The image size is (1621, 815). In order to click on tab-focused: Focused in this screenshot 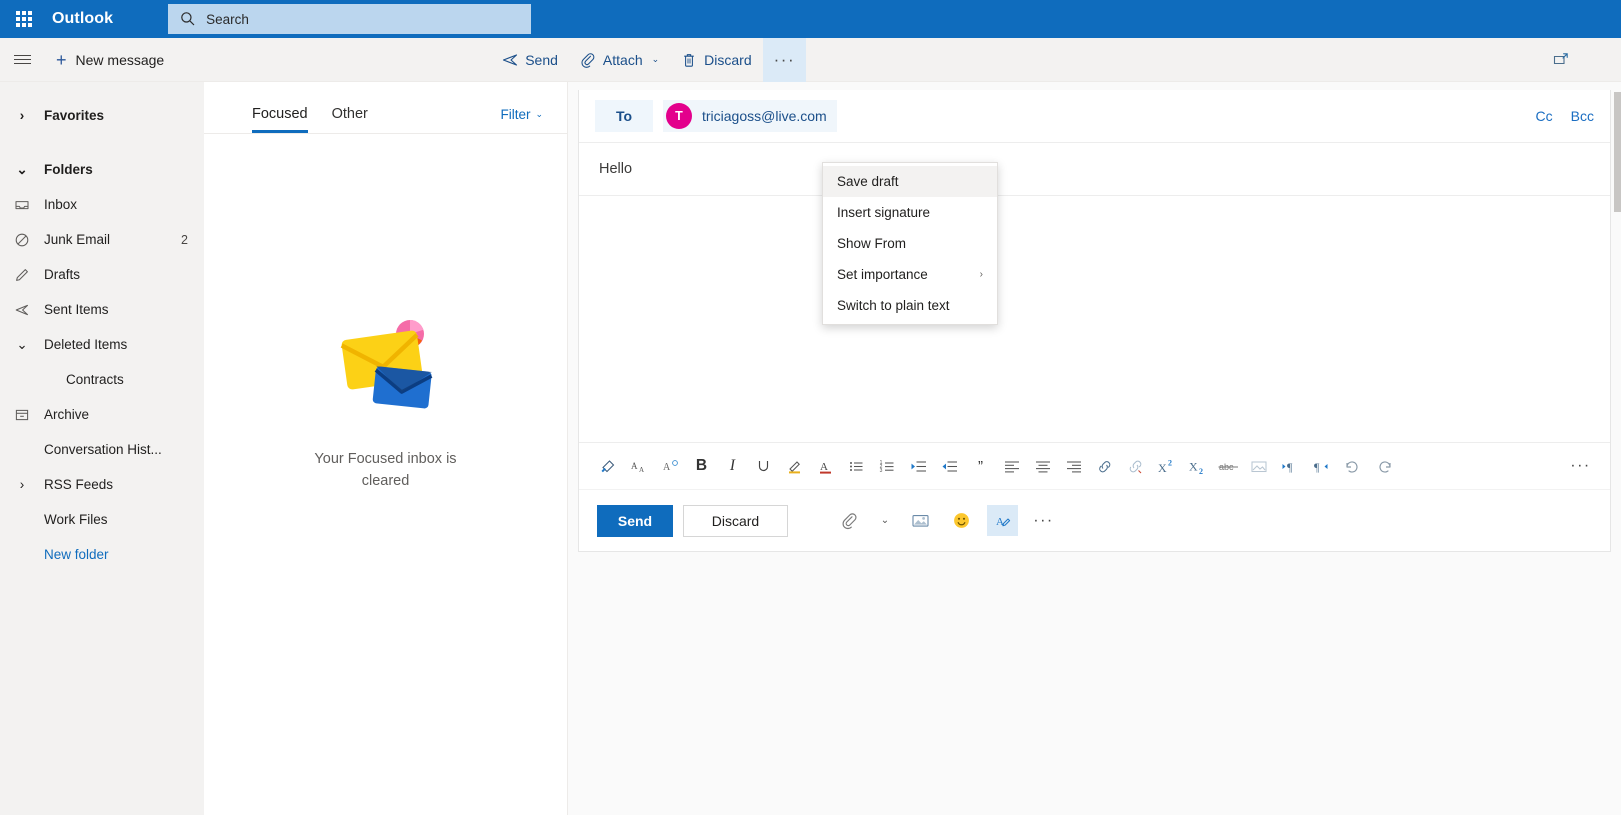, I will do `click(280, 119)`.